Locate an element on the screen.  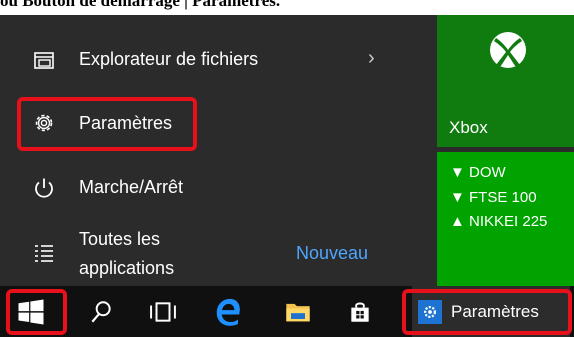
folder-icon is located at coordinates (298, 312).